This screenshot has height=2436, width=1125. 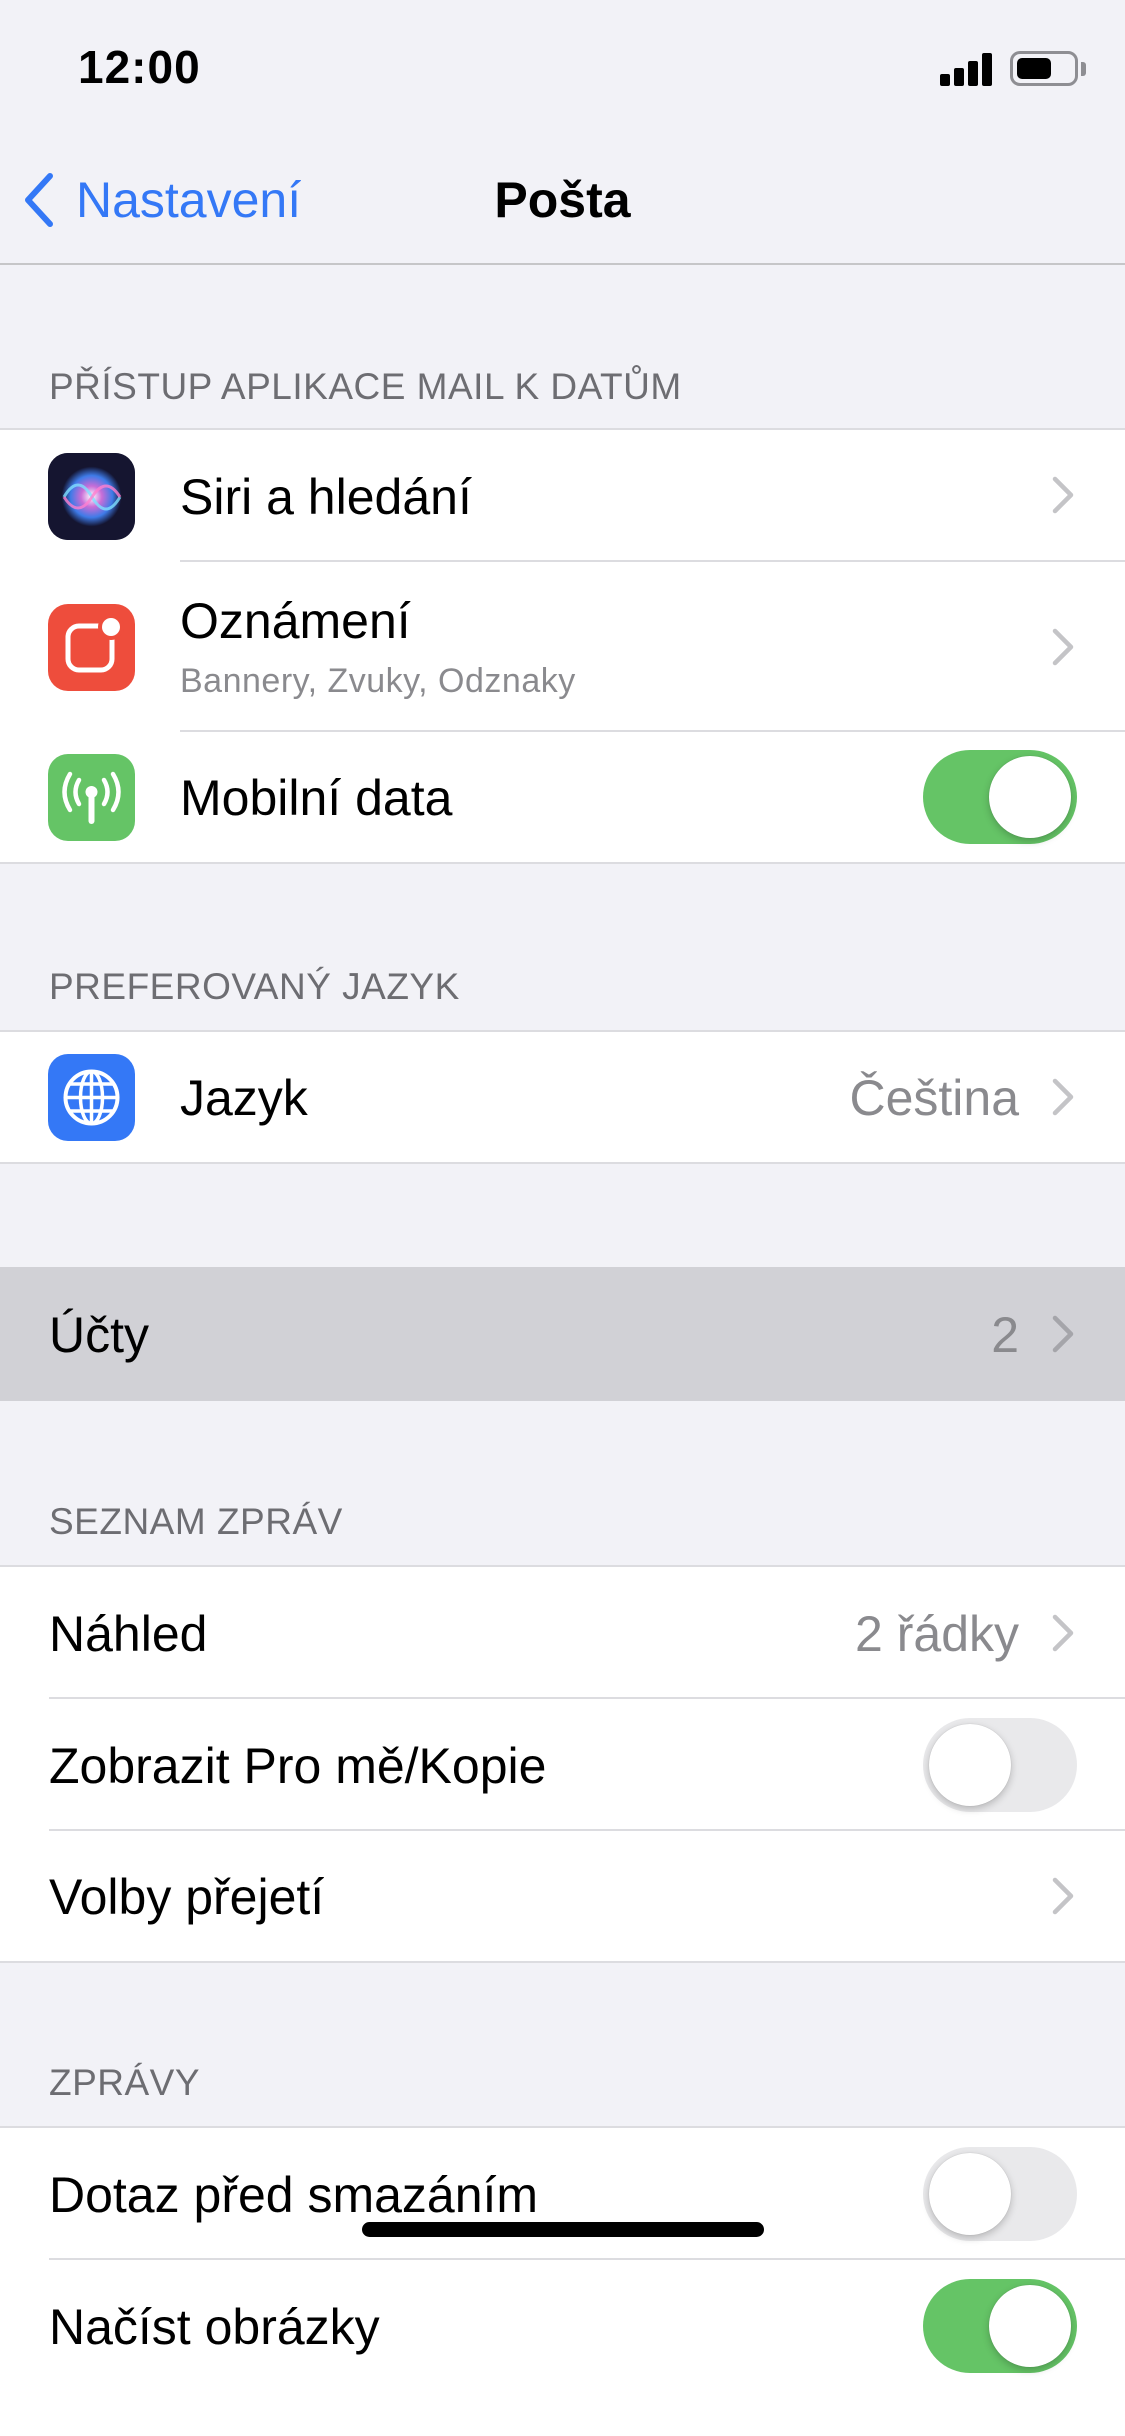 What do you see at coordinates (562, 2194) in the screenshot?
I see `ask-before-deleting-row: Dotaz před smazáním` at bounding box center [562, 2194].